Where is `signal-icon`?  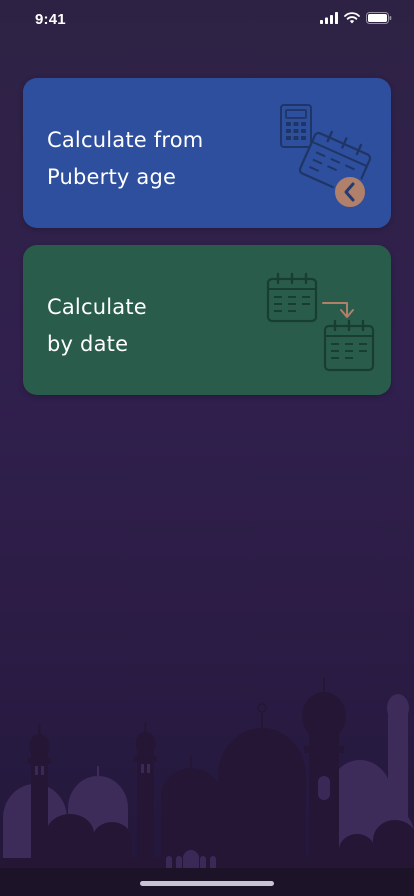
signal-icon is located at coordinates (329, 18).